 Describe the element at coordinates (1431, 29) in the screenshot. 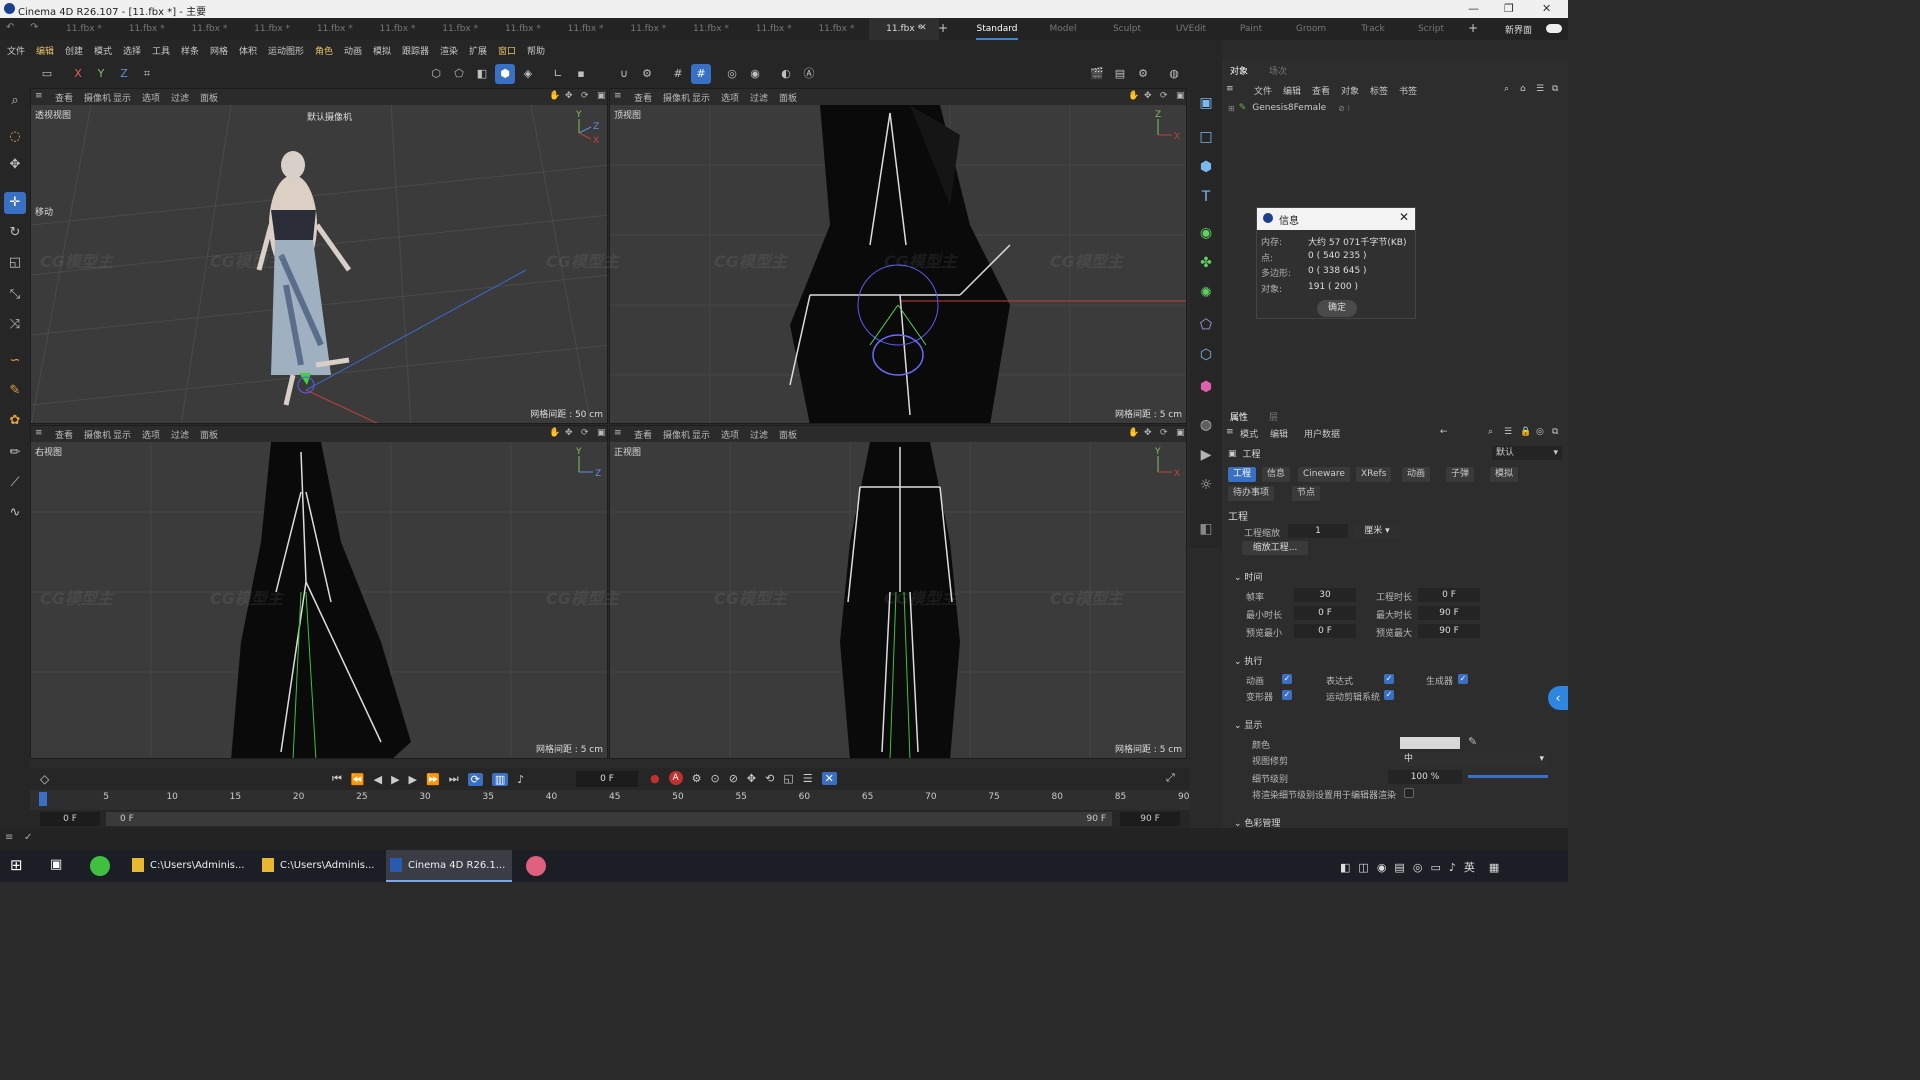

I see `layout-tab-script: Script` at that location.